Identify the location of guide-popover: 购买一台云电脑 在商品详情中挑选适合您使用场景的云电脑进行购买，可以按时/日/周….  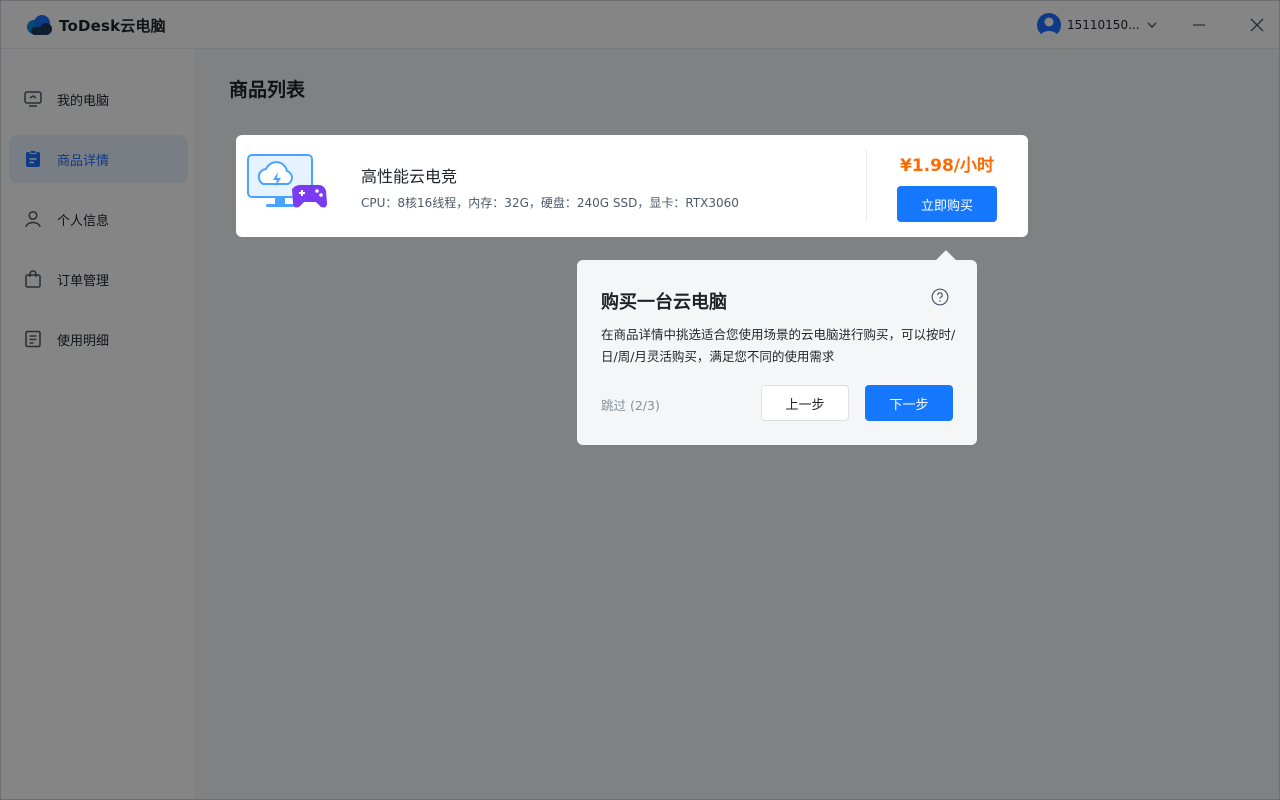
(777, 347).